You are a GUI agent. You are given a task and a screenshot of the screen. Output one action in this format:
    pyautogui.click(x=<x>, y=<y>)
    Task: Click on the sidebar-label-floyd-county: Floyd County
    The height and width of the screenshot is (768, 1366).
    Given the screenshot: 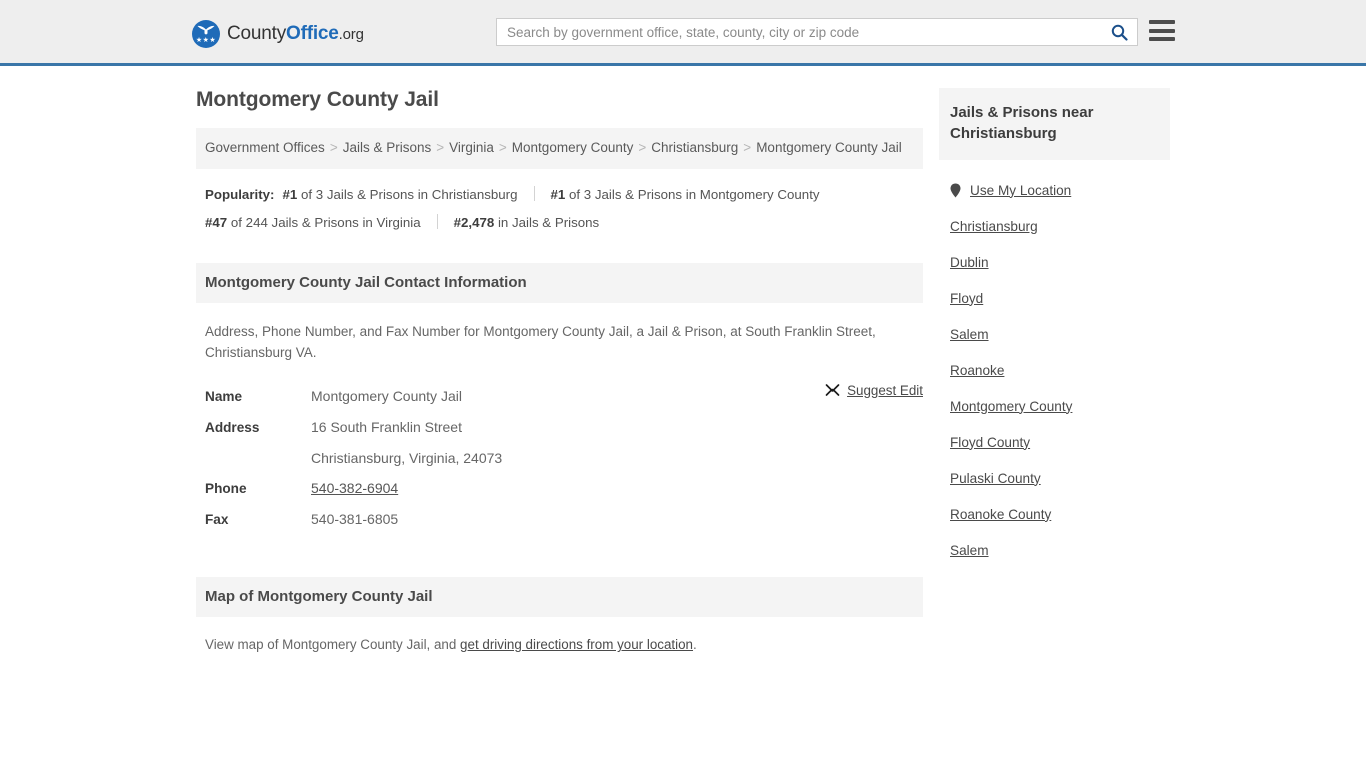 What is the action you would take?
    pyautogui.click(x=990, y=442)
    